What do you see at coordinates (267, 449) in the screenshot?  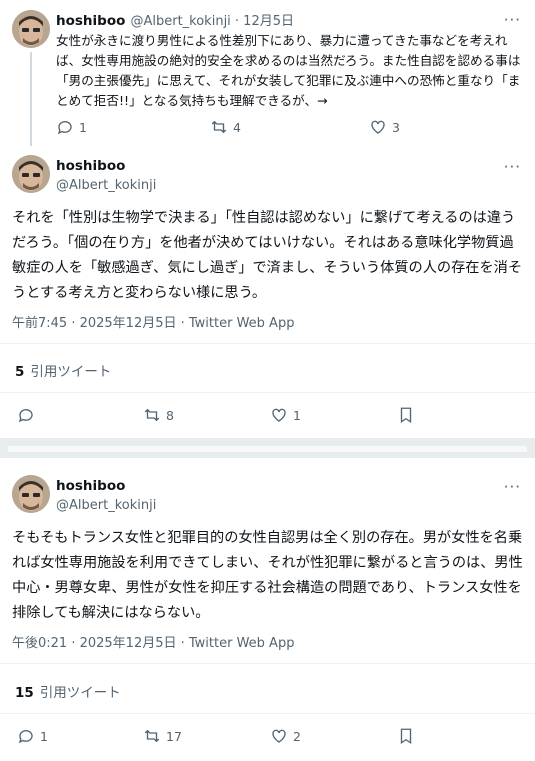 I see `thread-separator-inner` at bounding box center [267, 449].